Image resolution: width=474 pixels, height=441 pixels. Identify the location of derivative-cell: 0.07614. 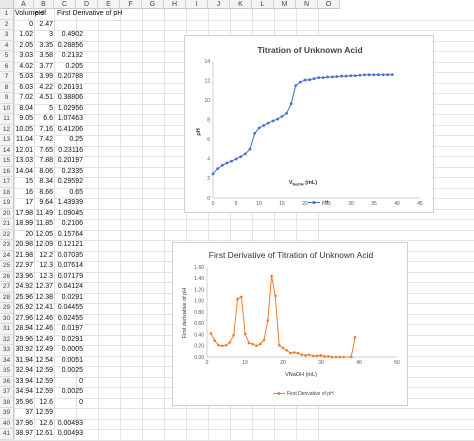
(69, 266).